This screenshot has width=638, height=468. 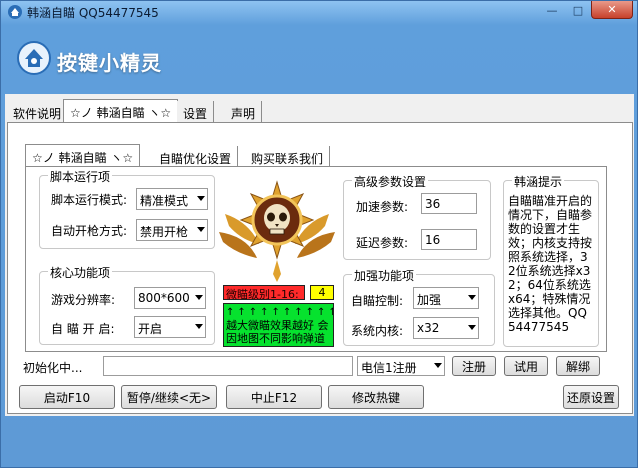 What do you see at coordinates (38, 112) in the screenshot?
I see `tab-software-info: 软件说明` at bounding box center [38, 112].